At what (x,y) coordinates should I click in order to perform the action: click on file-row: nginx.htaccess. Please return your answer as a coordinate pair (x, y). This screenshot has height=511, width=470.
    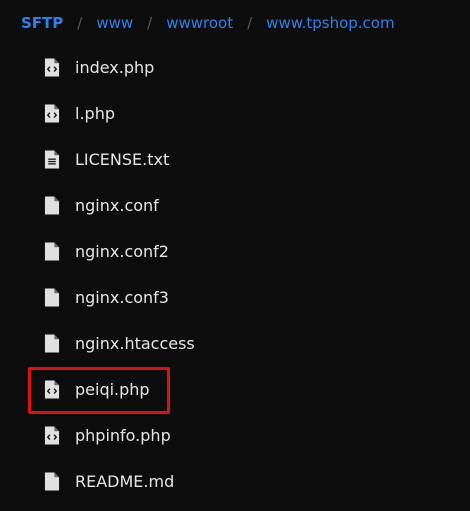
    Looking at the image, I should click on (235, 344).